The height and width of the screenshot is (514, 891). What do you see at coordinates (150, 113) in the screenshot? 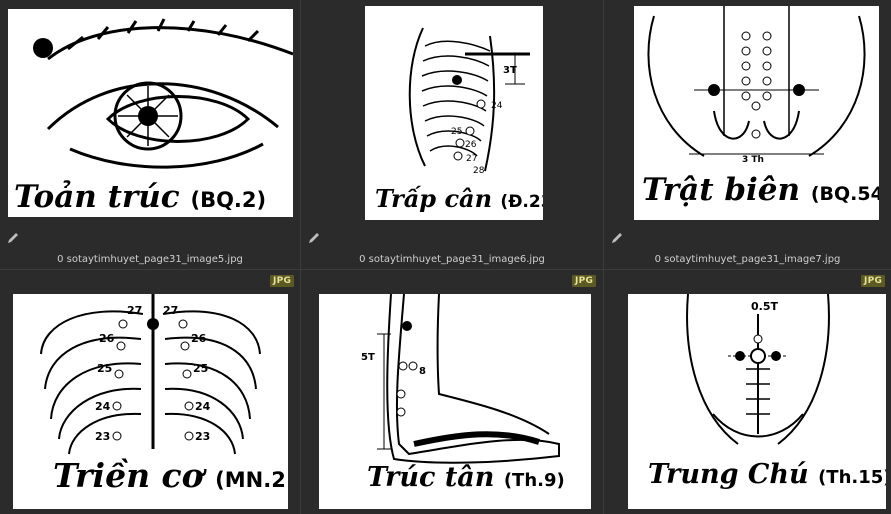
I see `thumbnail-image: Toản trúc (BQ.2)` at bounding box center [150, 113].